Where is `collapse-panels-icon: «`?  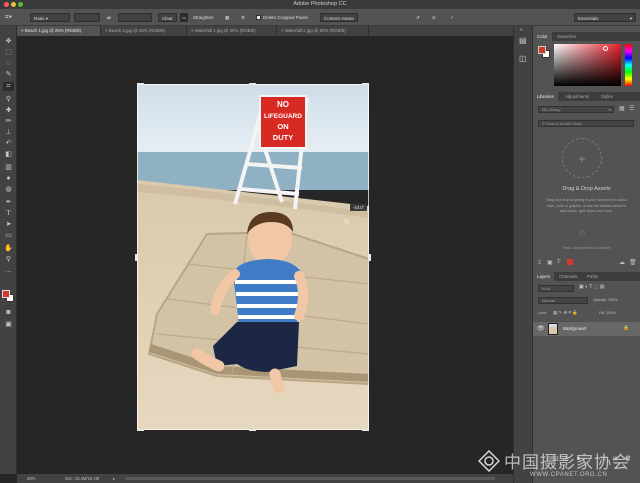
collapse-panels-icon: « is located at coordinates (521, 30).